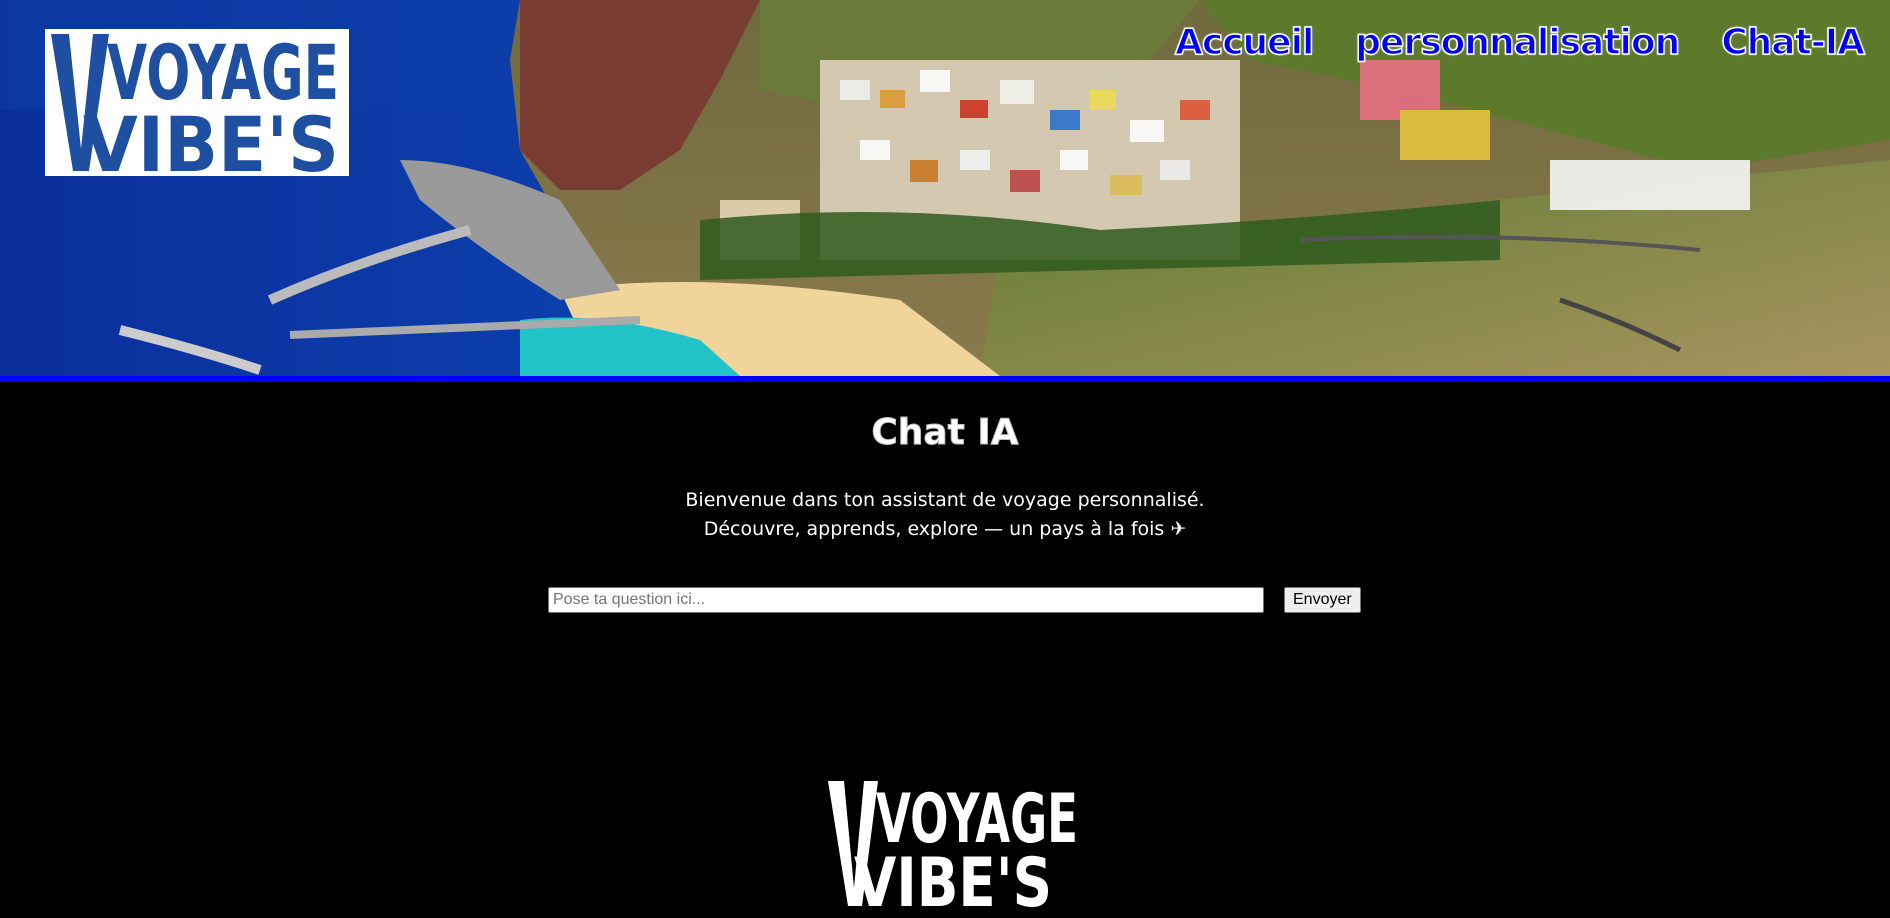 Image resolution: width=1890 pixels, height=918 pixels. I want to click on nav-link-chat-ia: Chat-IA, so click(1793, 42).